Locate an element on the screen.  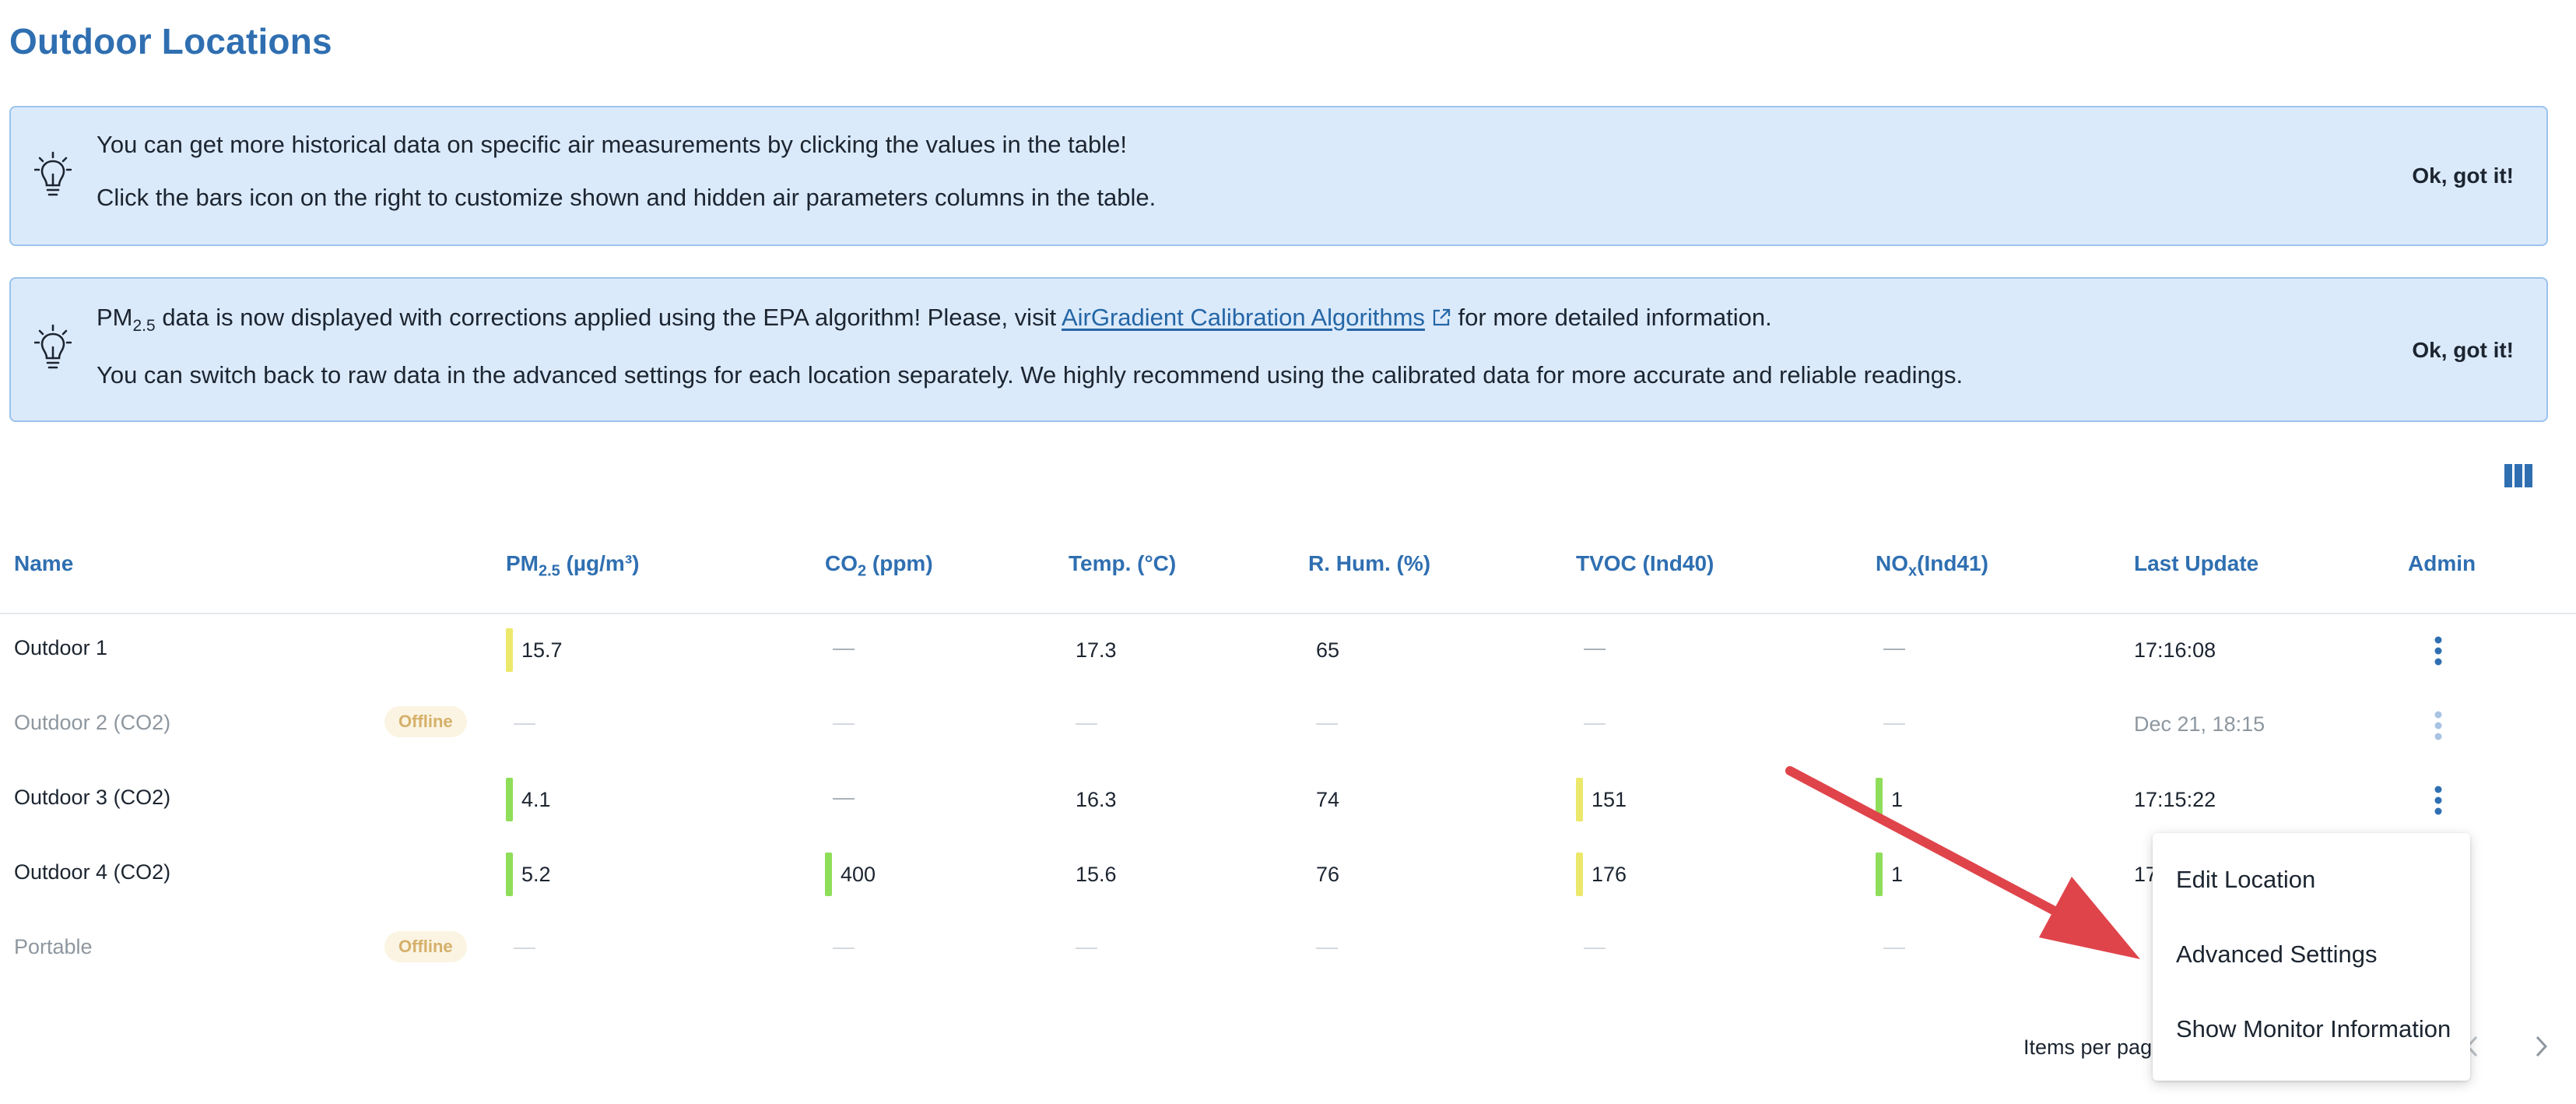
column-header-temp: Temp. (°C) is located at coordinates (1123, 563).